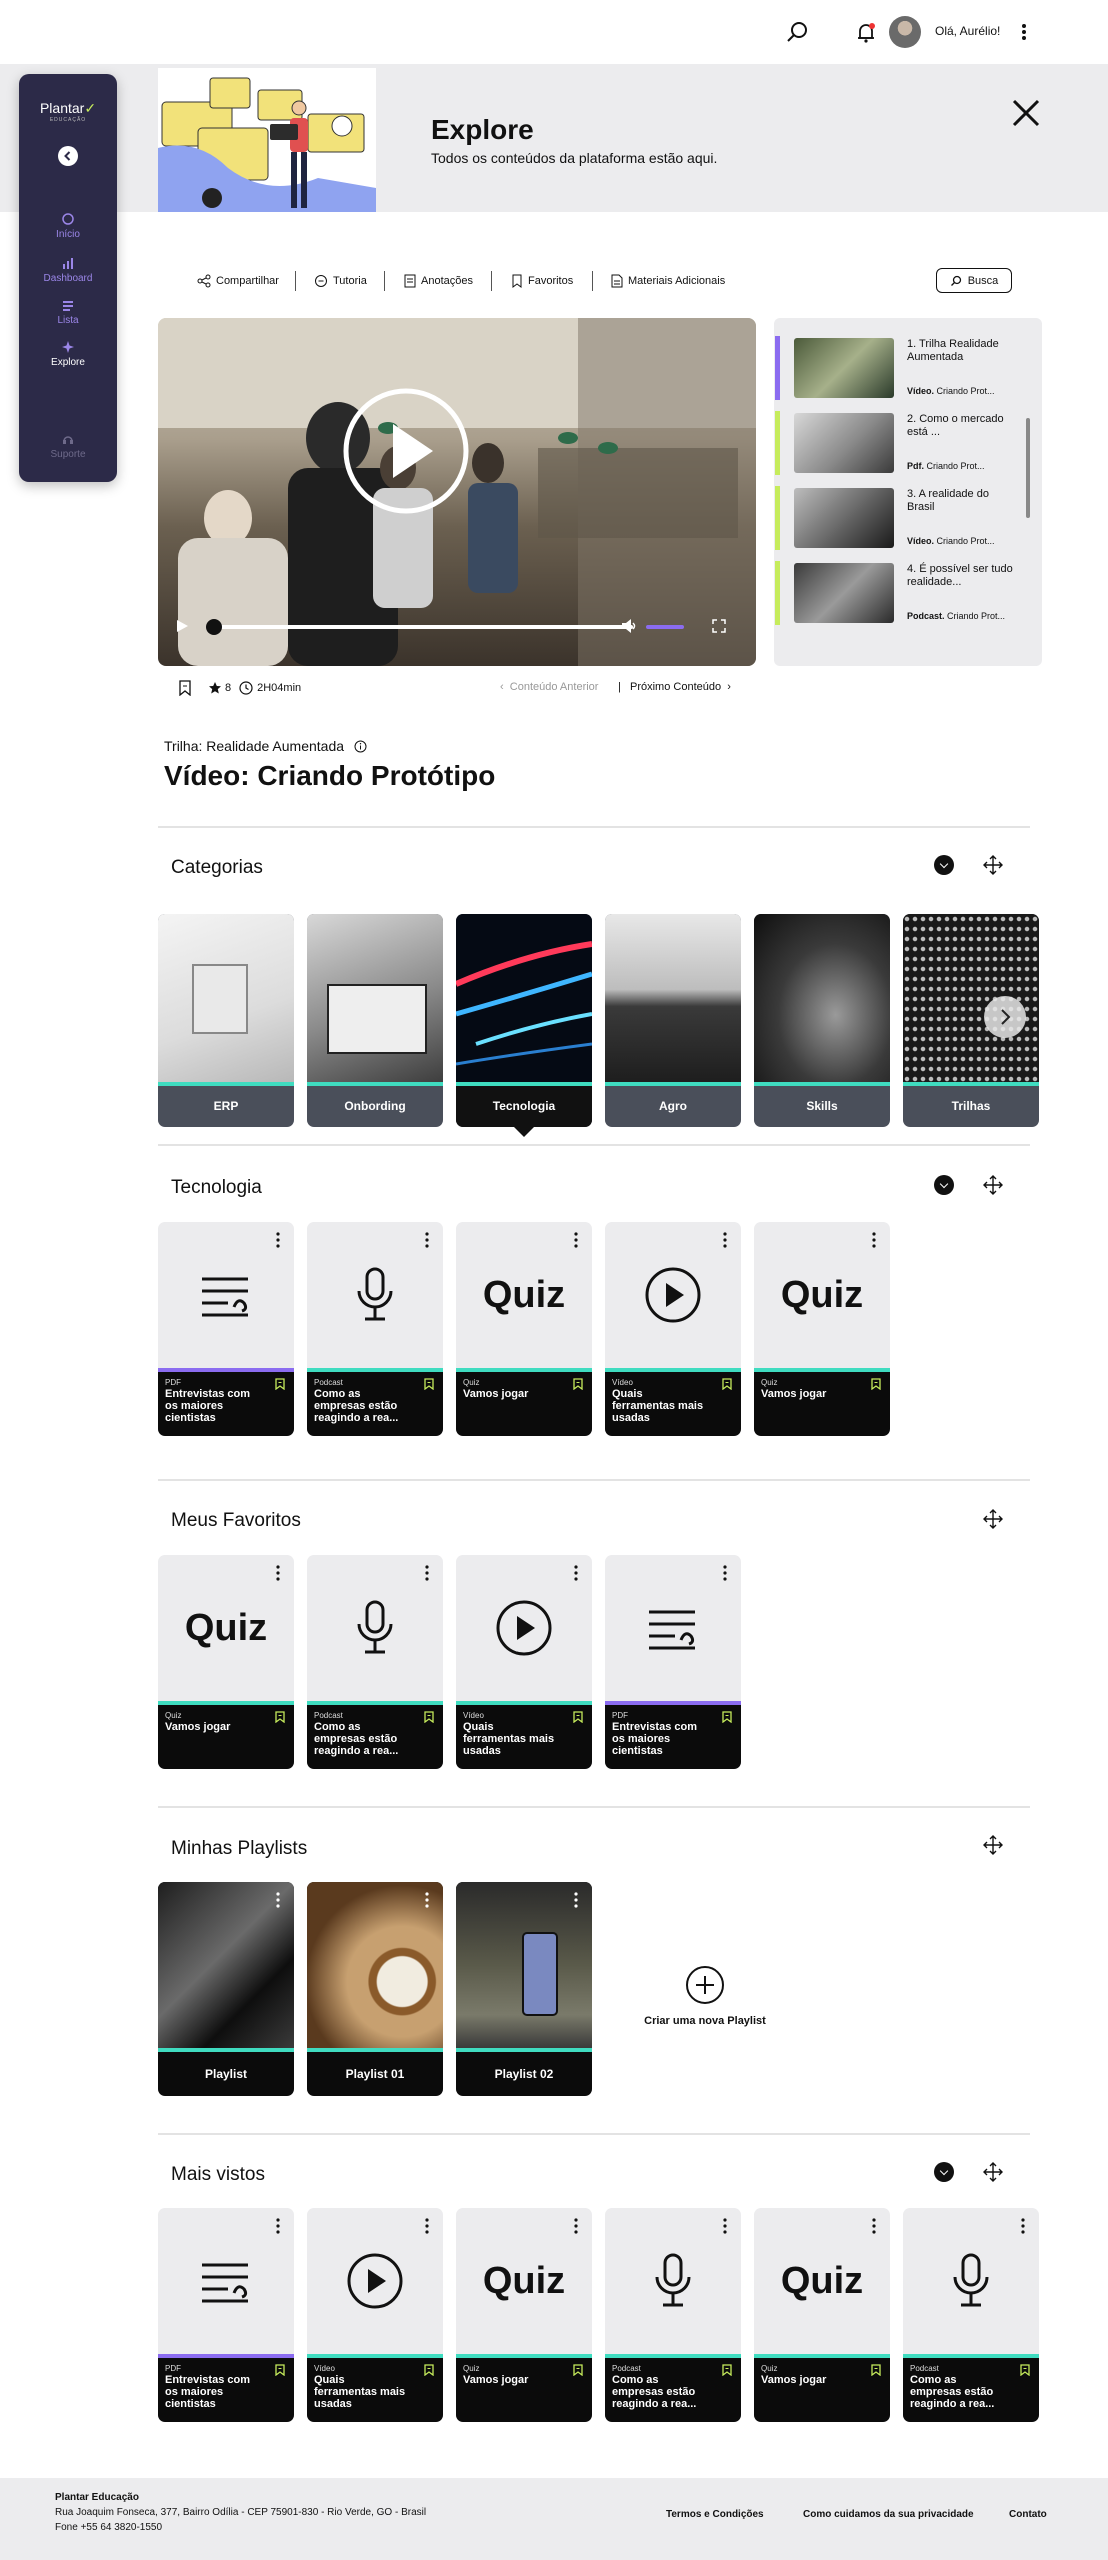  I want to click on playlist-scrollbar, so click(1028, 468).